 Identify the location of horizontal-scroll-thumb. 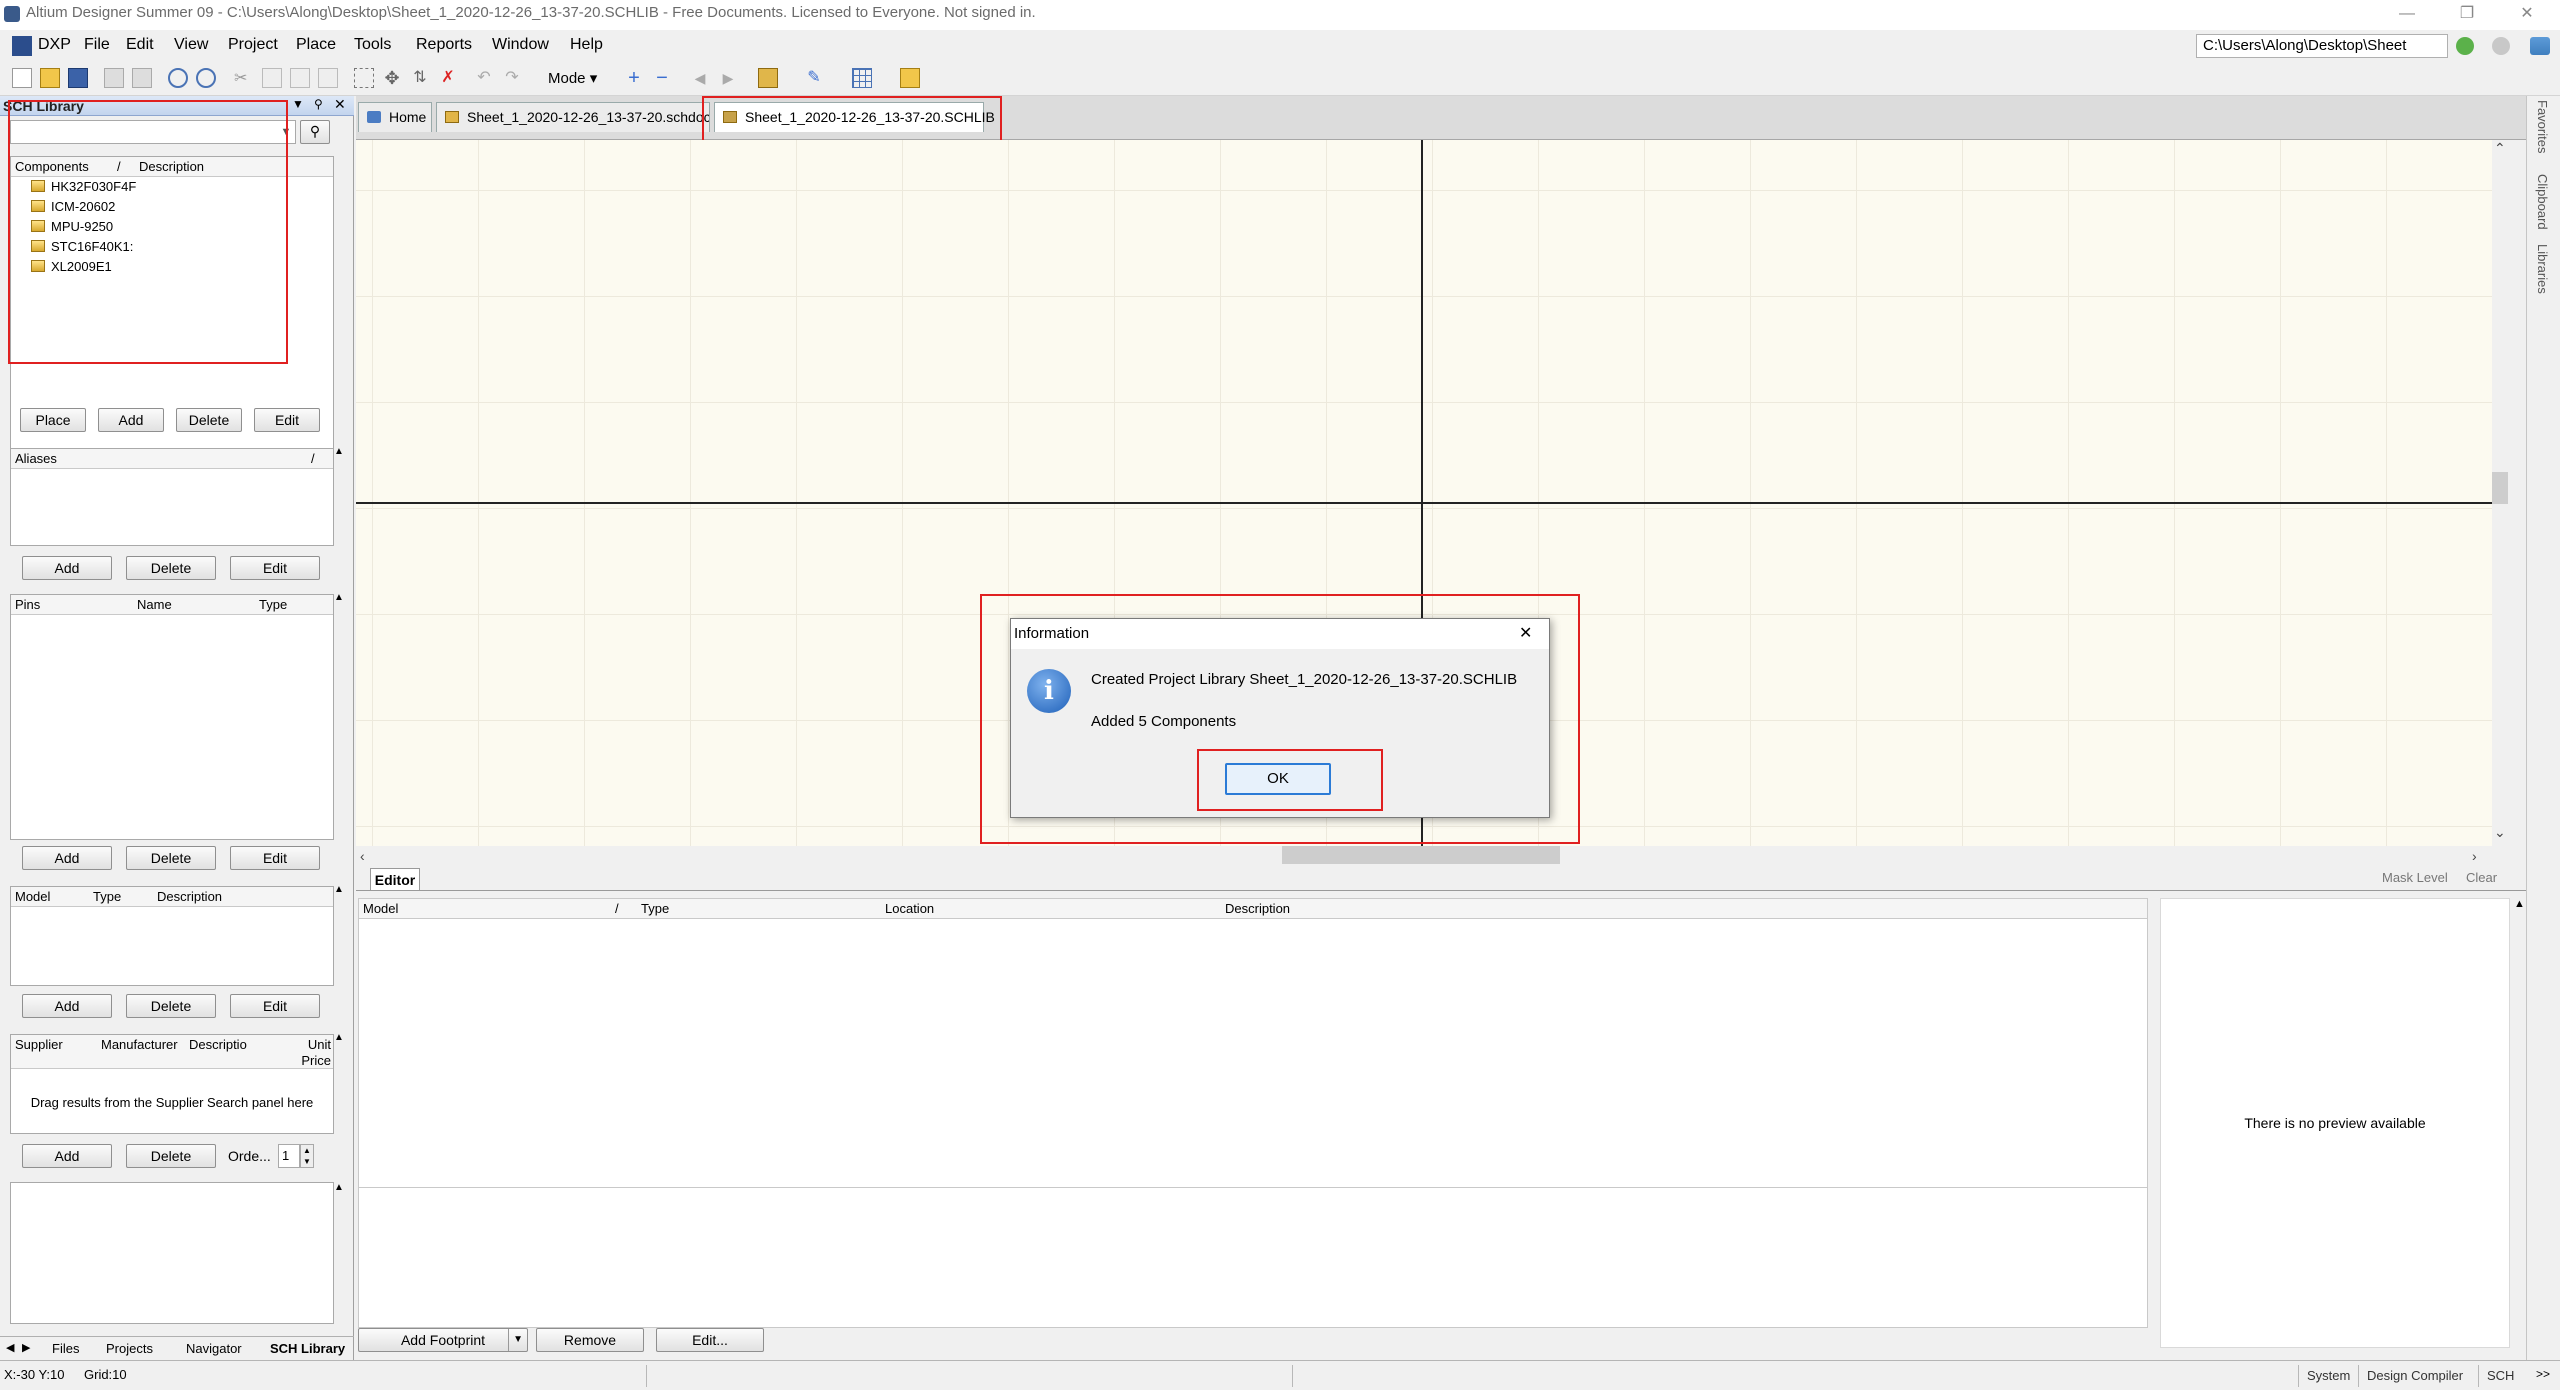
(1421, 855).